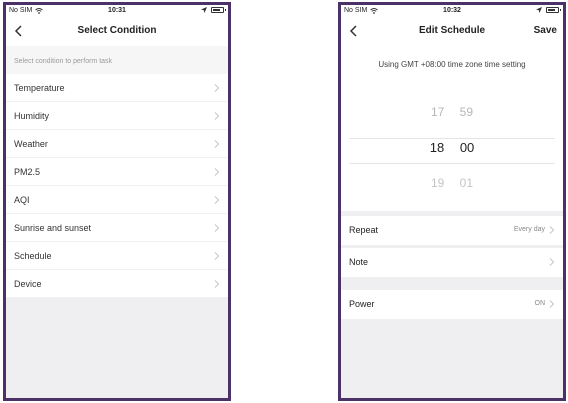 This screenshot has width=568, height=403. What do you see at coordinates (39, 88) in the screenshot?
I see `condition-label: Temperature` at bounding box center [39, 88].